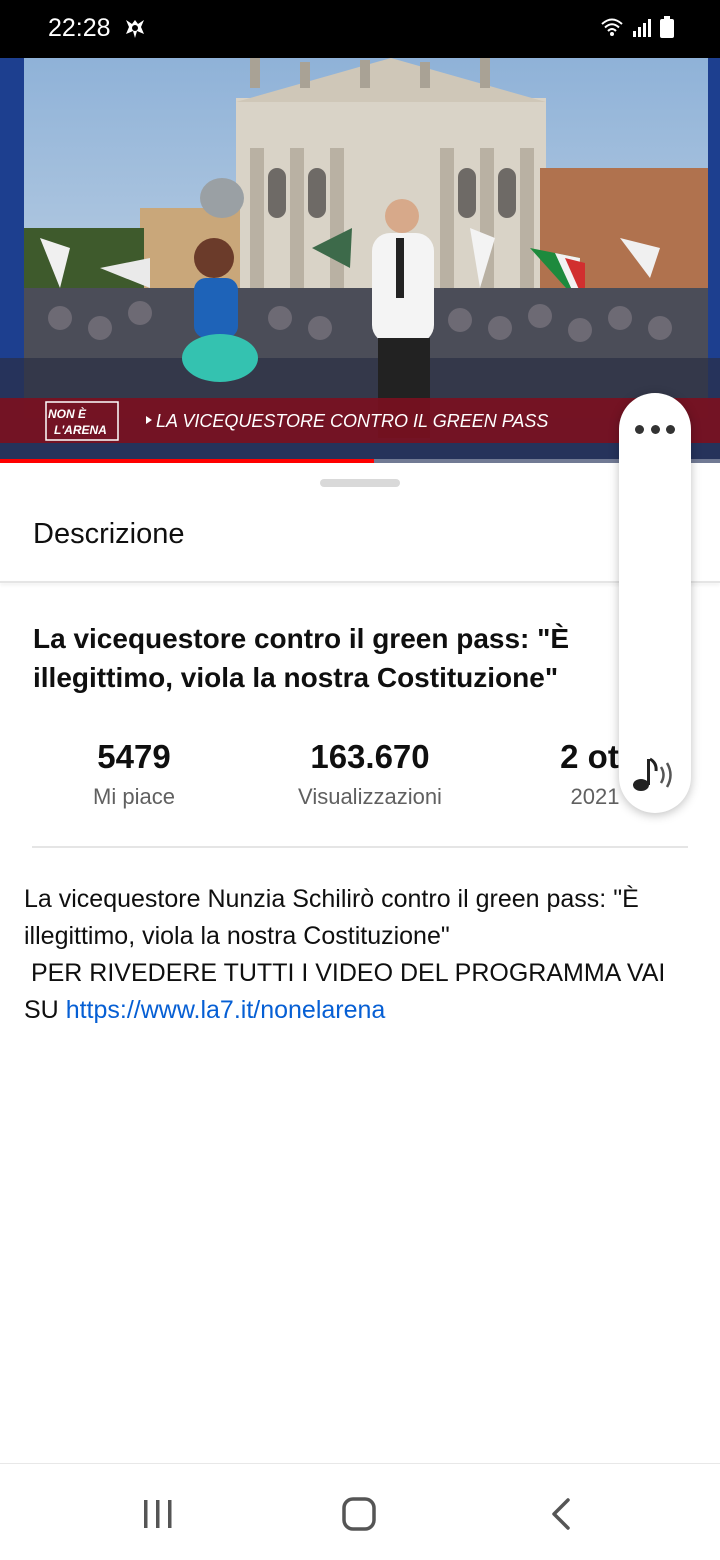  Describe the element at coordinates (67, 413) in the screenshot. I see `video-logo: NON È` at that location.